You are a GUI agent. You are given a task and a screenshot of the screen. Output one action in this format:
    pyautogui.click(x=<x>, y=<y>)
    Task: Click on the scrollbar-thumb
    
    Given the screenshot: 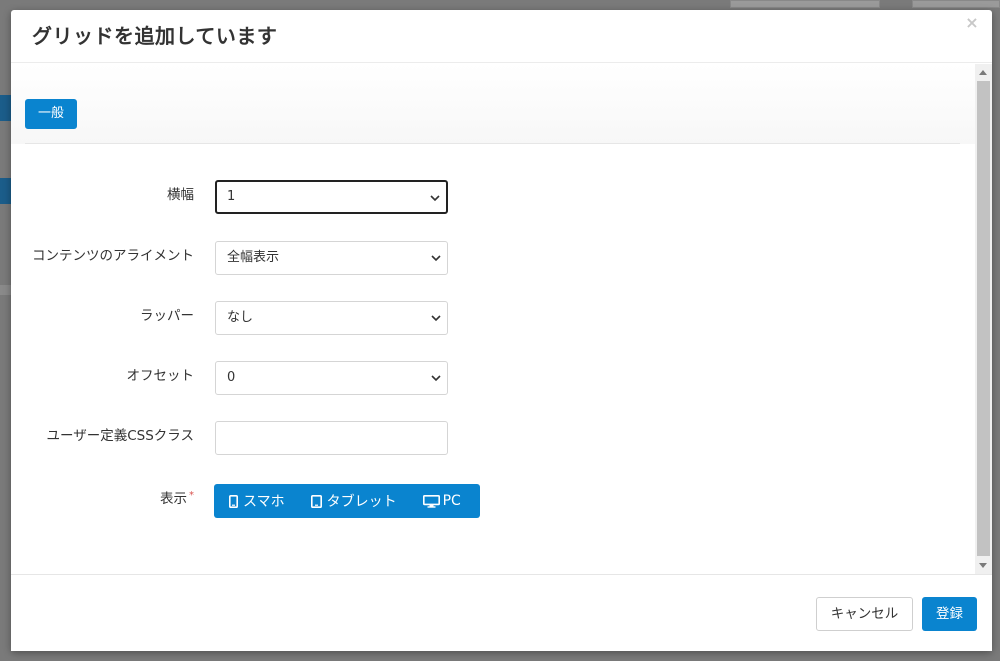 What is the action you would take?
    pyautogui.click(x=983, y=318)
    